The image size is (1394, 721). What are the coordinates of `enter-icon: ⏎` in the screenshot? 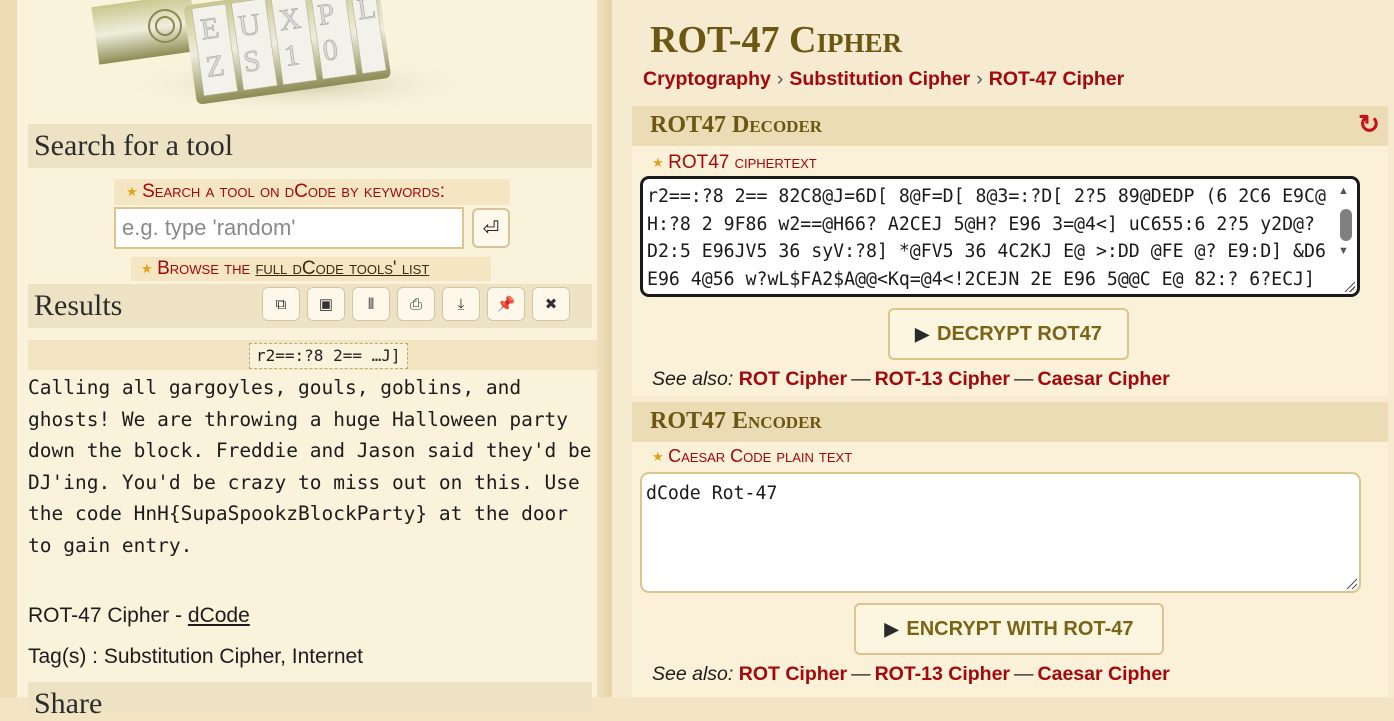 It's located at (491, 228).